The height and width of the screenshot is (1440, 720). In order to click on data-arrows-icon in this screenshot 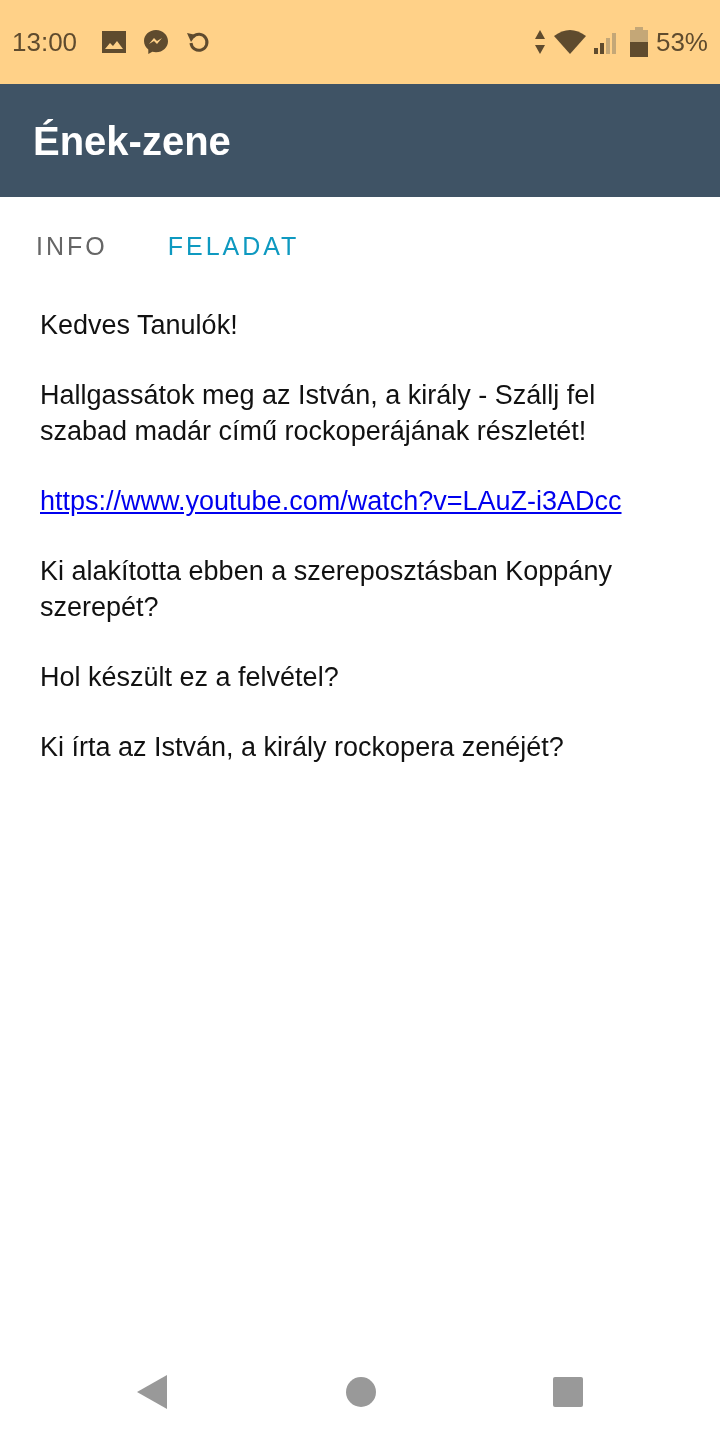, I will do `click(539, 42)`.